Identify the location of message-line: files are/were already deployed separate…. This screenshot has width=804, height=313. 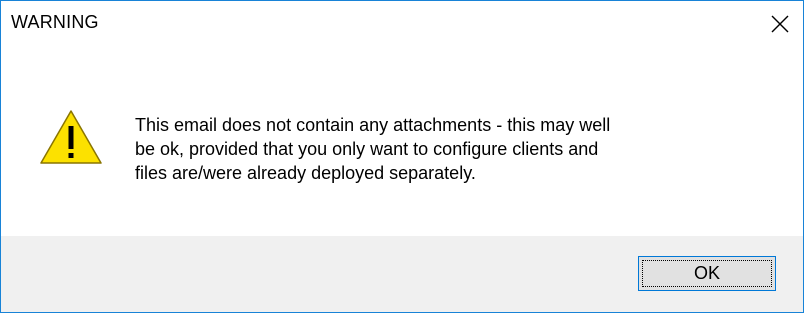
(305, 173).